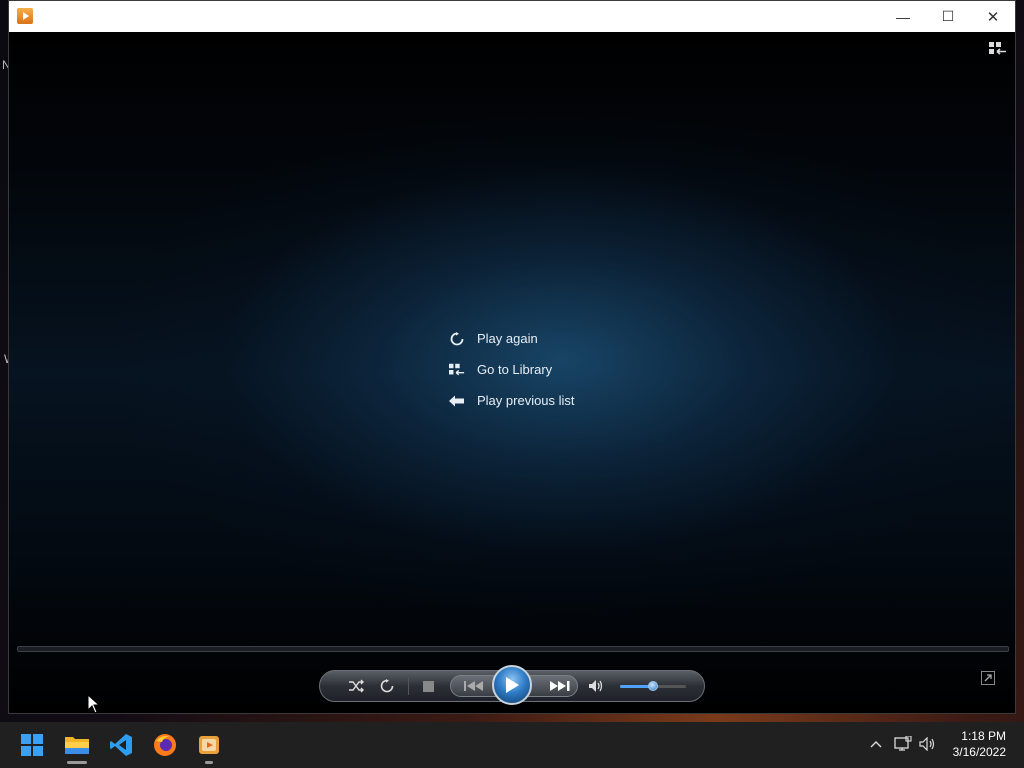 Image resolution: width=1024 pixels, height=768 pixels. What do you see at coordinates (457, 370) in the screenshot?
I see `library-icon` at bounding box center [457, 370].